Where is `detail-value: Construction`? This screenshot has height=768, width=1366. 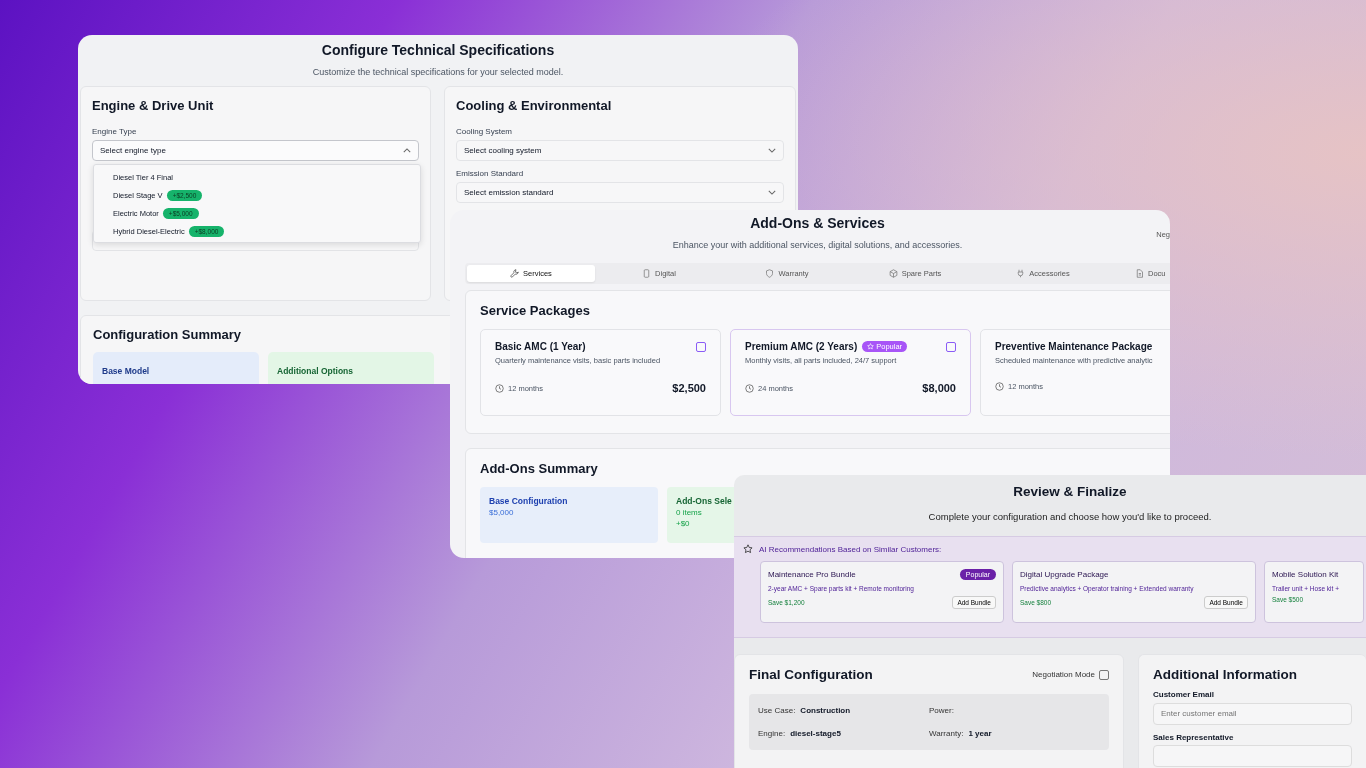
detail-value: Construction is located at coordinates (825, 710).